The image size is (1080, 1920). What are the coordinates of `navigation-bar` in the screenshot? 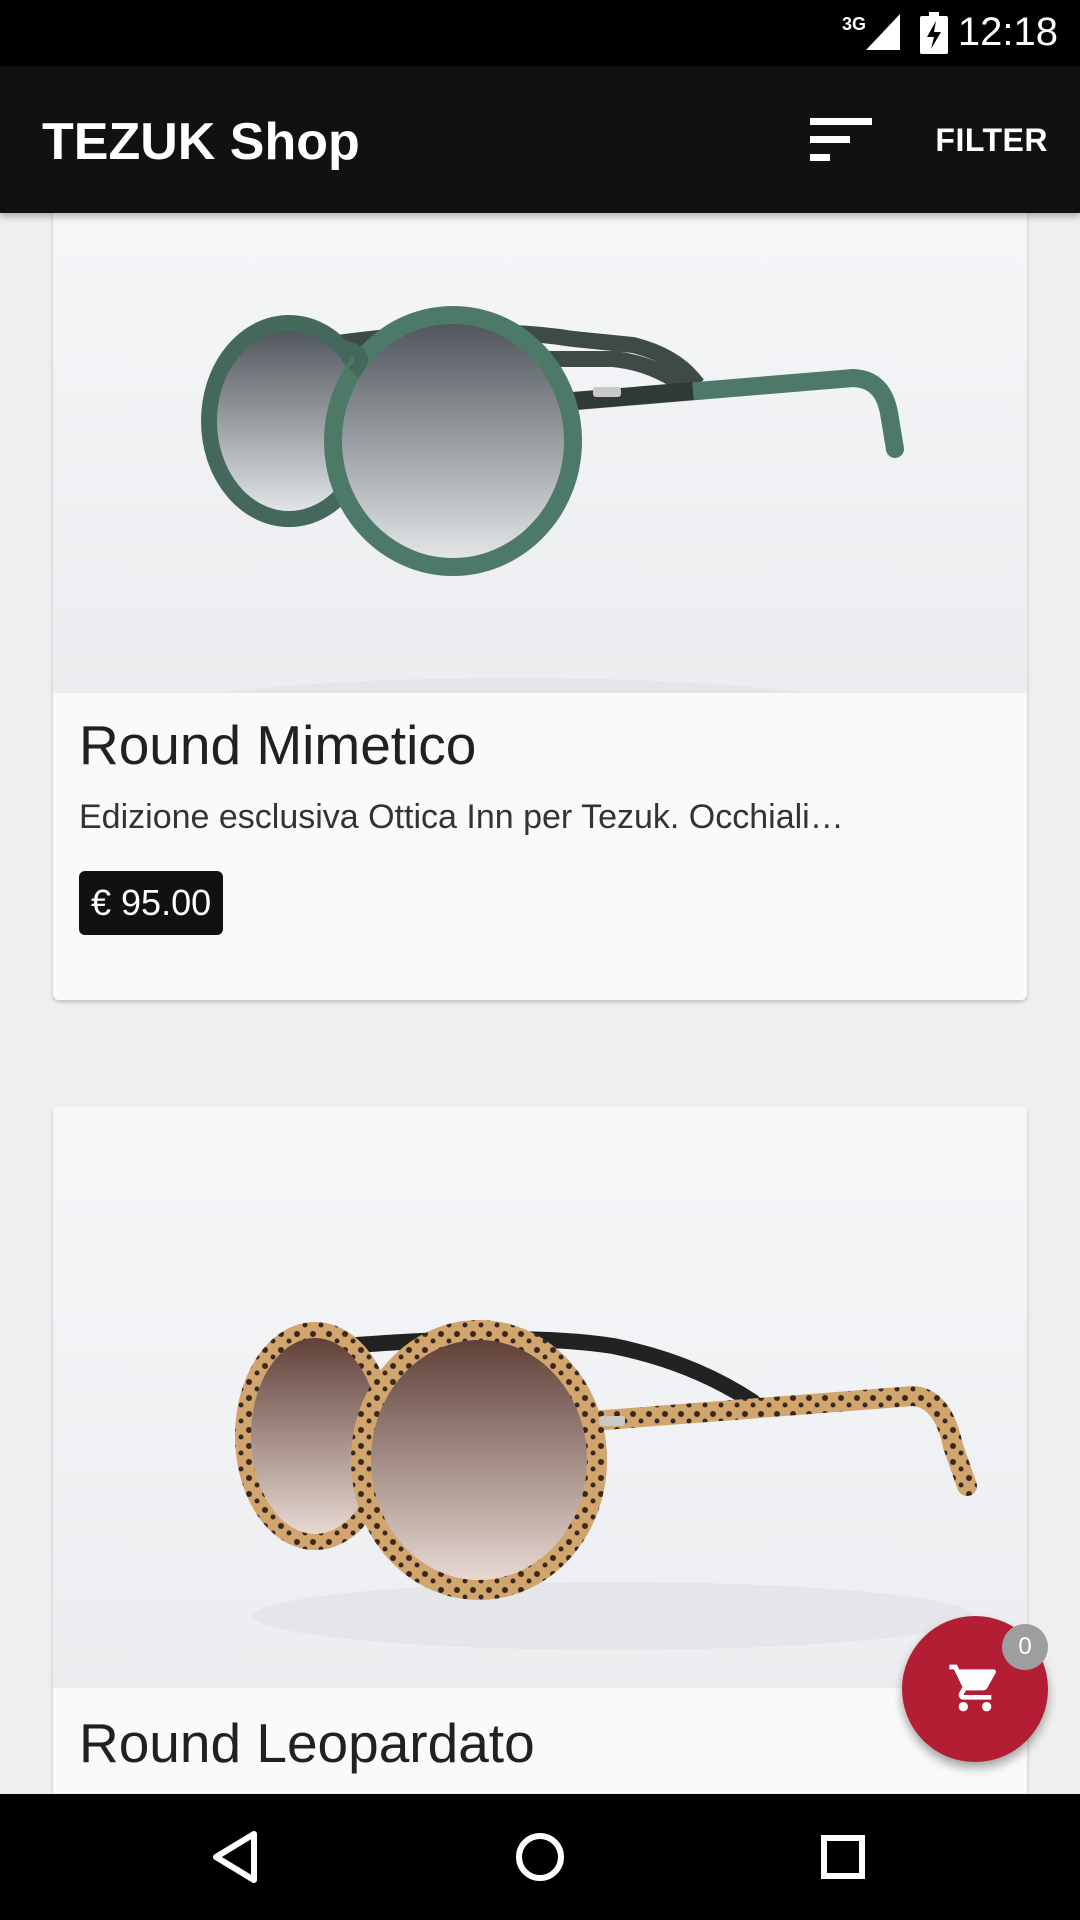 It's located at (540, 1857).